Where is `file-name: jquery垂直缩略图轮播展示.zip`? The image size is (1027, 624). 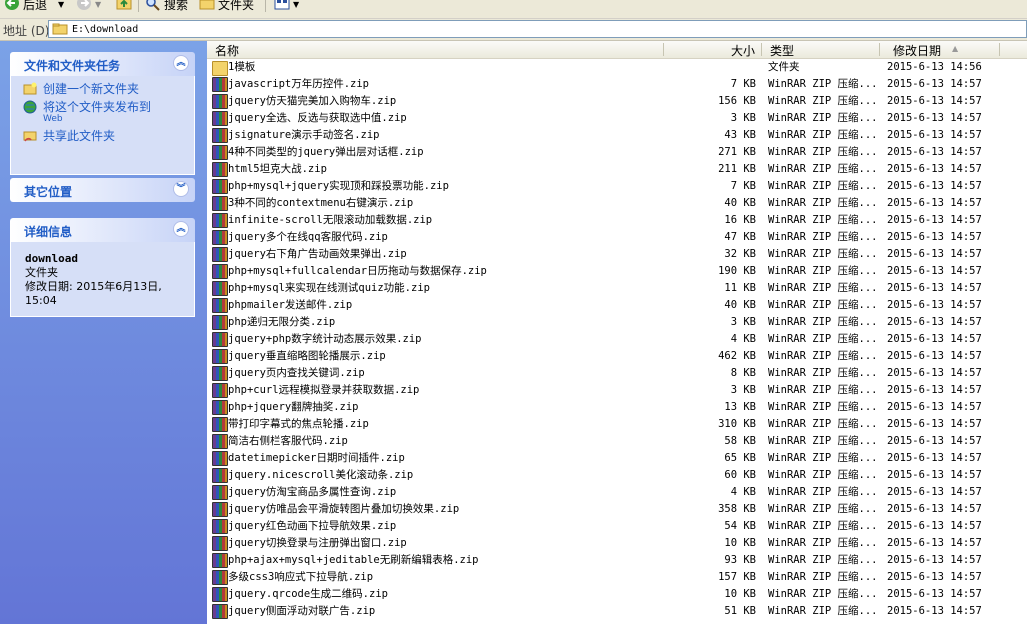 file-name: jquery垂直缩略图轮播展示.zip is located at coordinates (307, 356).